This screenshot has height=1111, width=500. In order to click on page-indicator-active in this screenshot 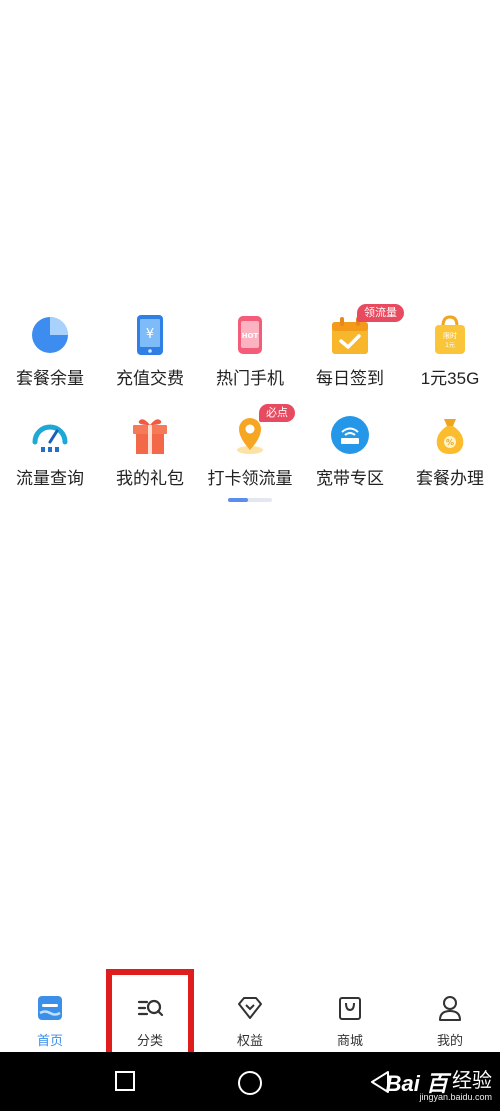, I will do `click(238, 500)`.